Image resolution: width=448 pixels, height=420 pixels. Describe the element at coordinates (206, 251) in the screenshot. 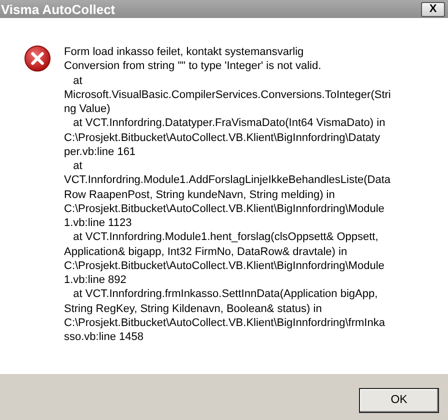

I see `message-line: Application& bigapp, Int32 FirmNo, DataRow& dravtale) in` at that location.